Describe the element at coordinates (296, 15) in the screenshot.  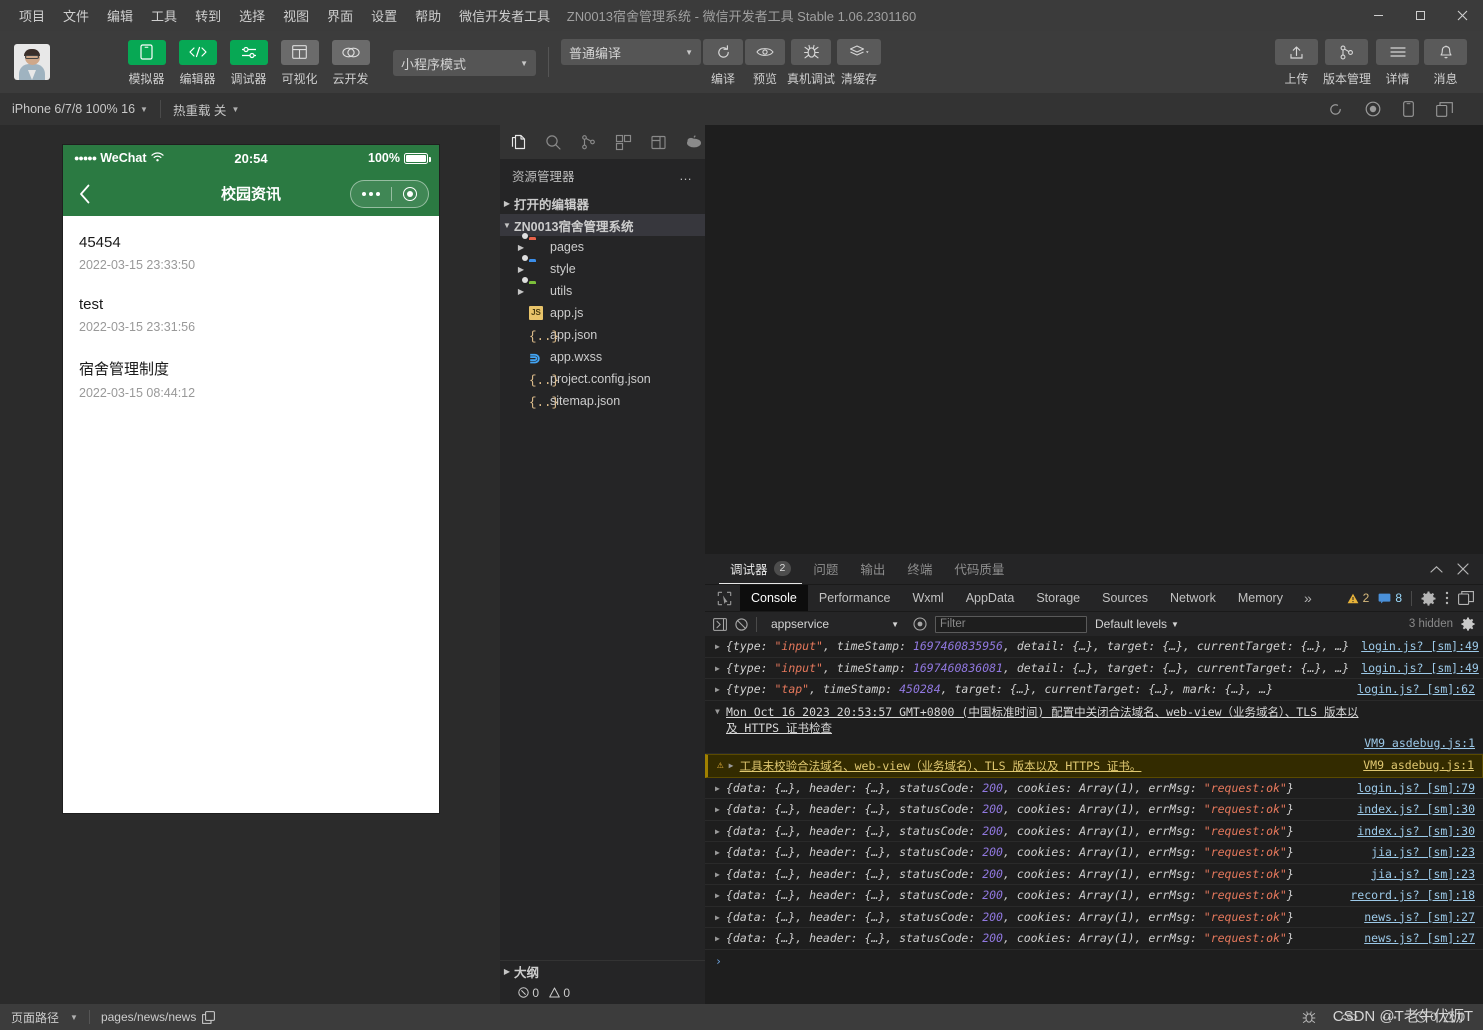
I see `menu-item-view: 视图` at that location.